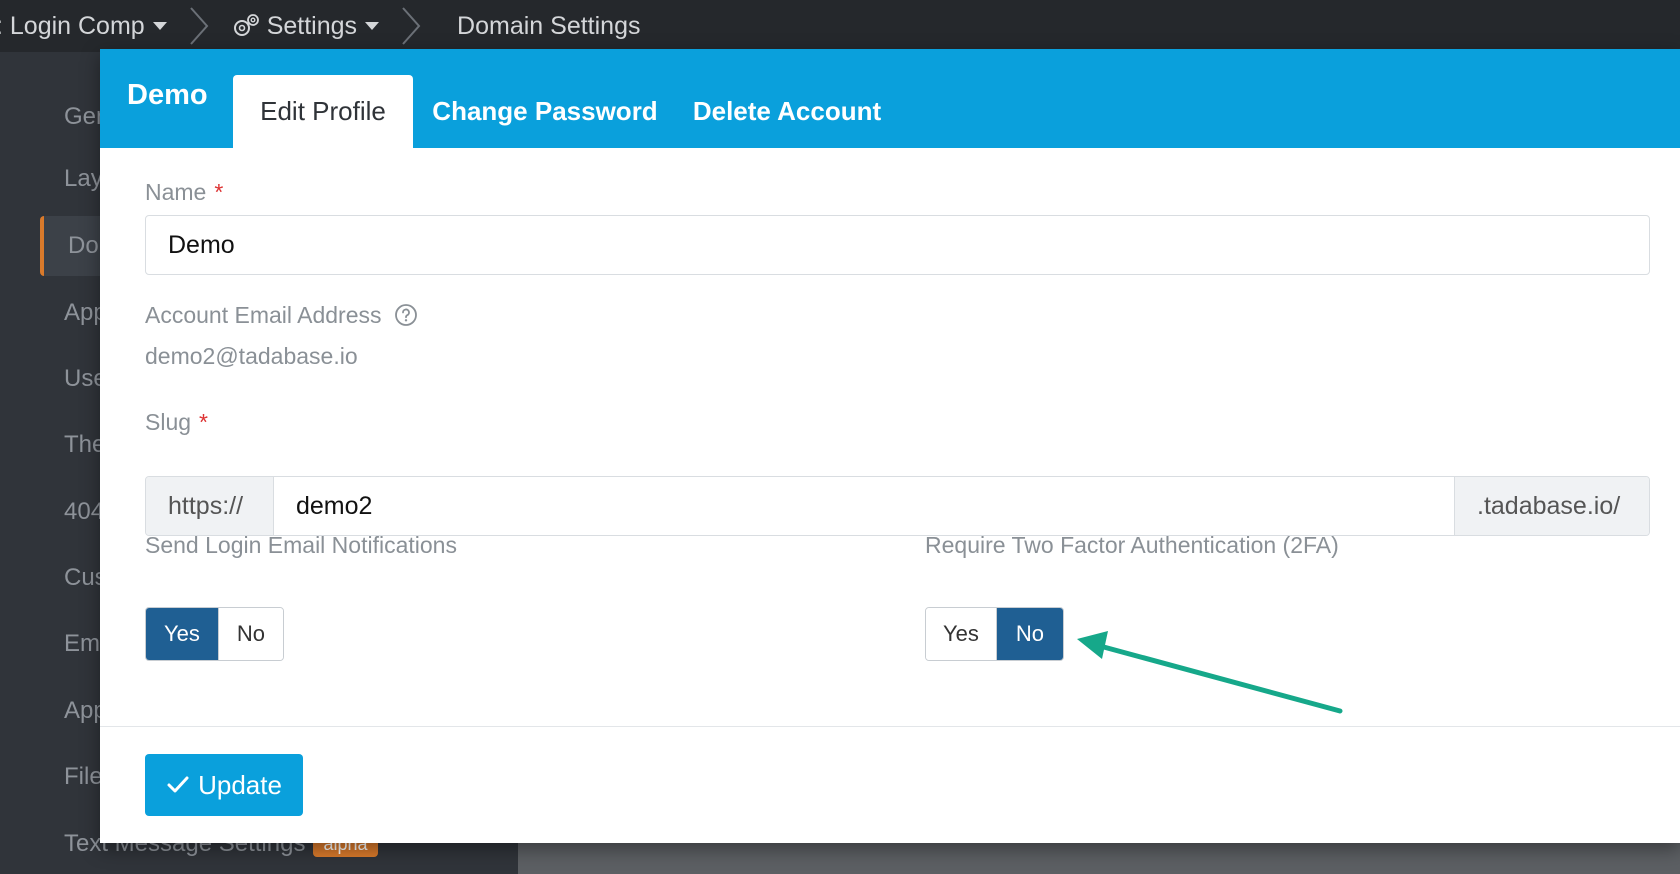  I want to click on sidebar-item-label: 404, so click(84, 511).